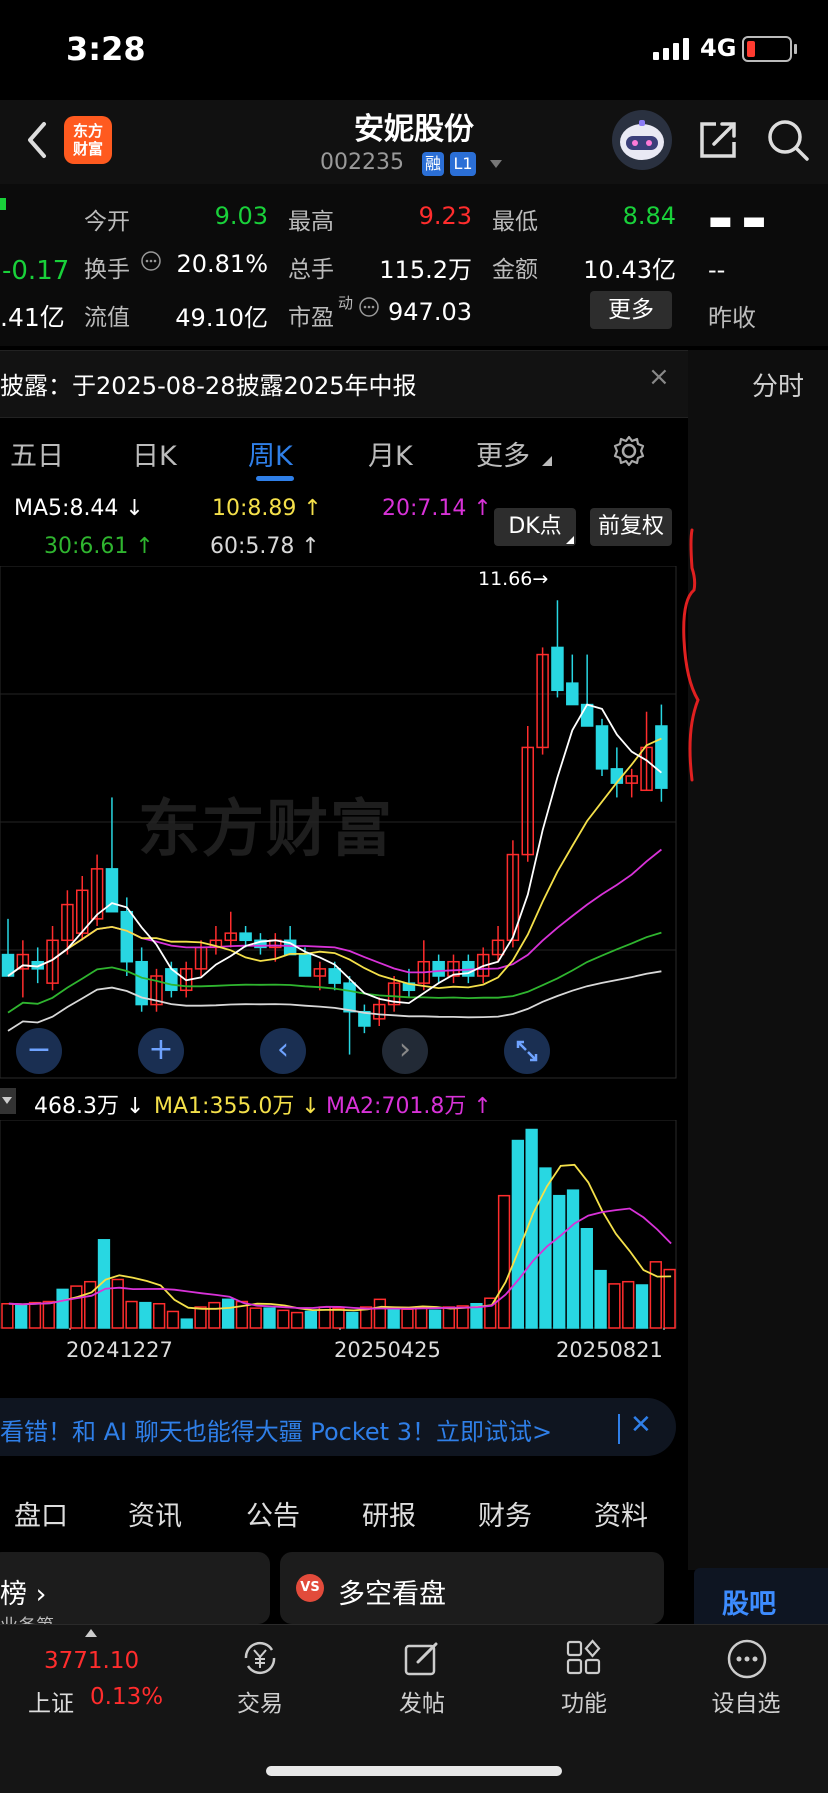  What do you see at coordinates (260, 1701) in the screenshot?
I see `nav-trade: 交易` at bounding box center [260, 1701].